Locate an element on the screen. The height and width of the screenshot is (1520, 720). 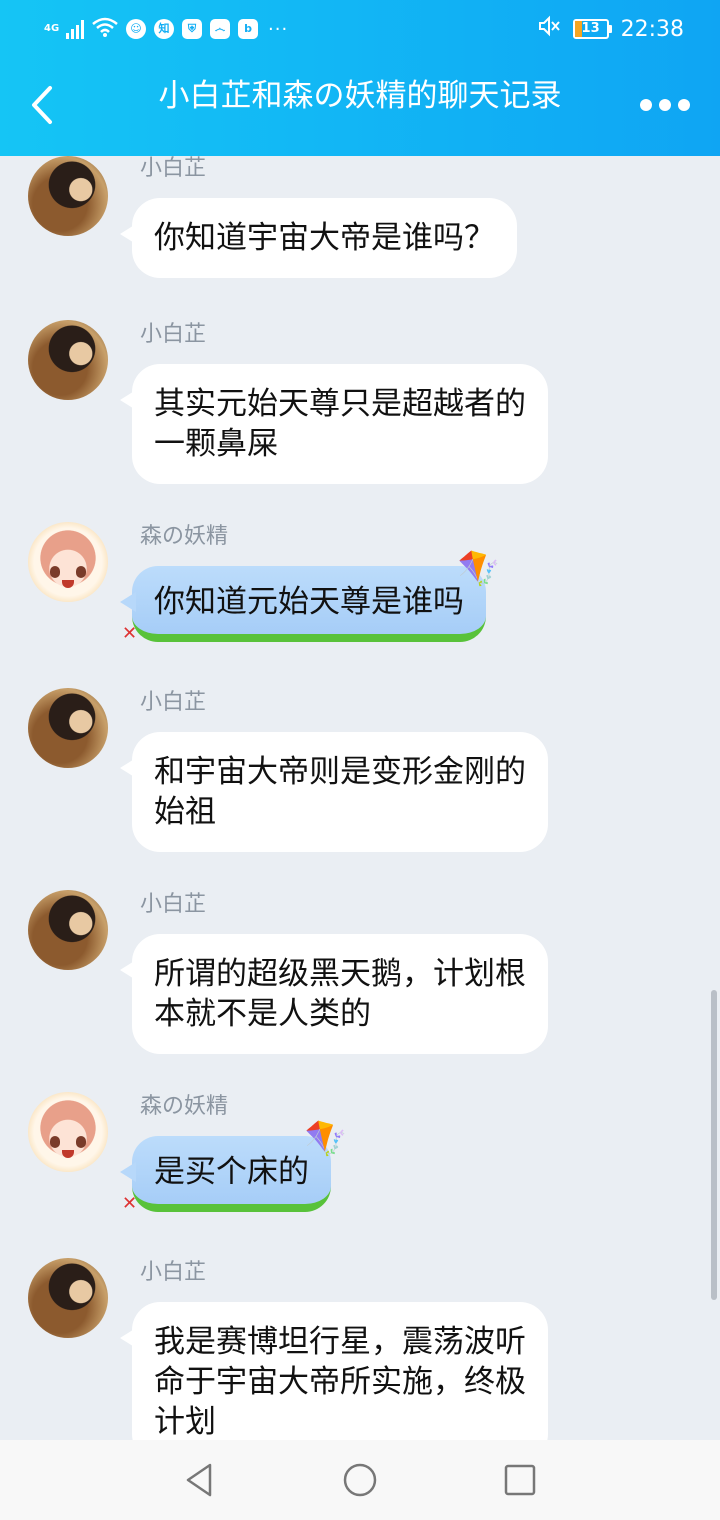
circle-home-icon is located at coordinates (360, 1480).